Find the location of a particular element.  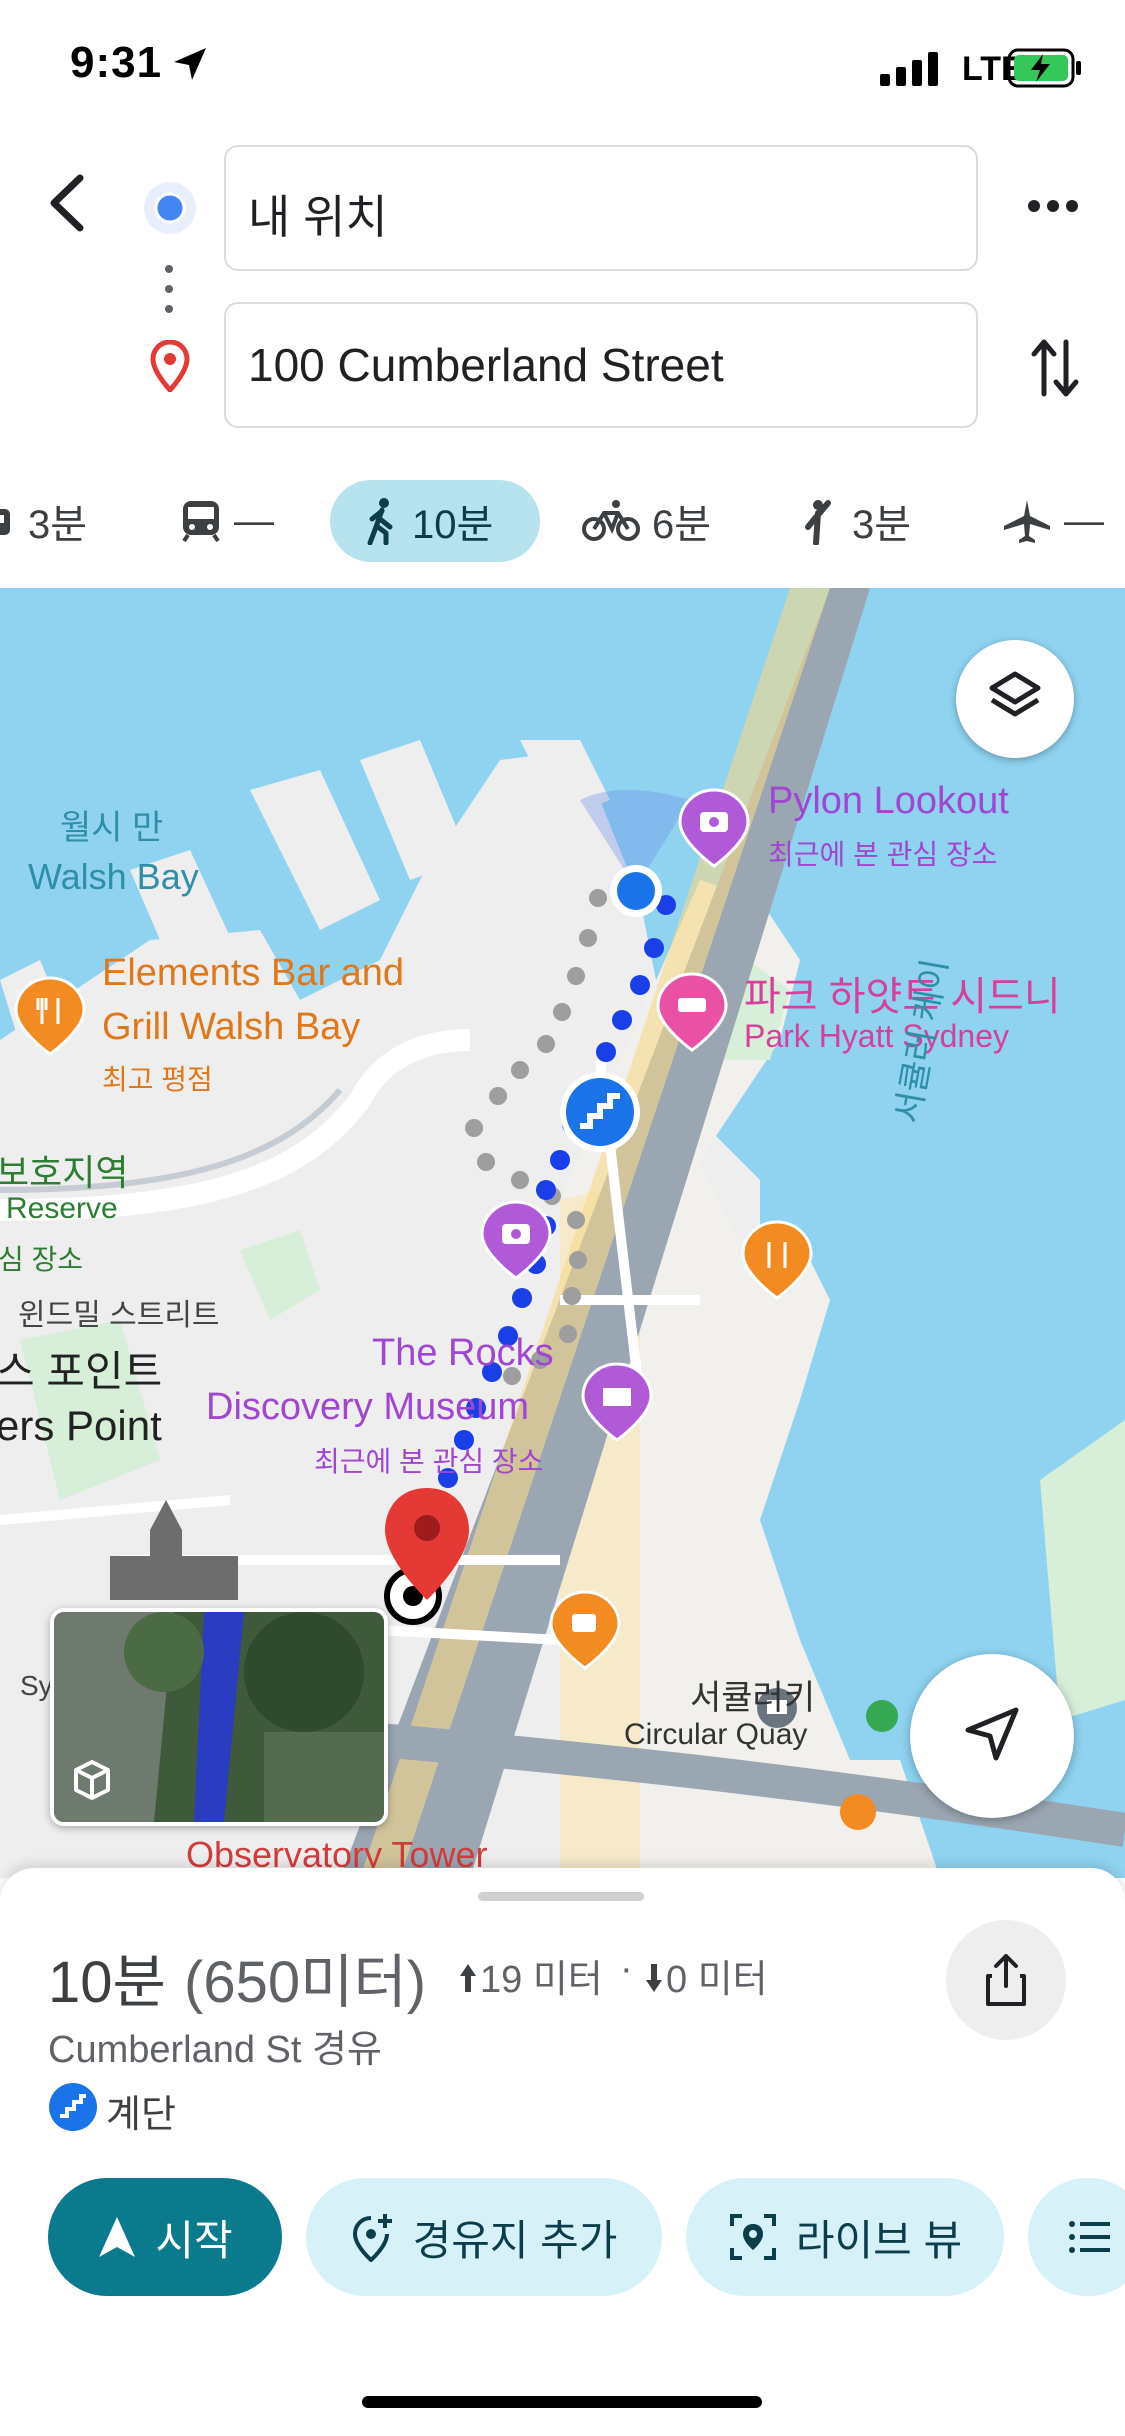

map-label-pylon: Pylon Lookout is located at coordinates (888, 801).